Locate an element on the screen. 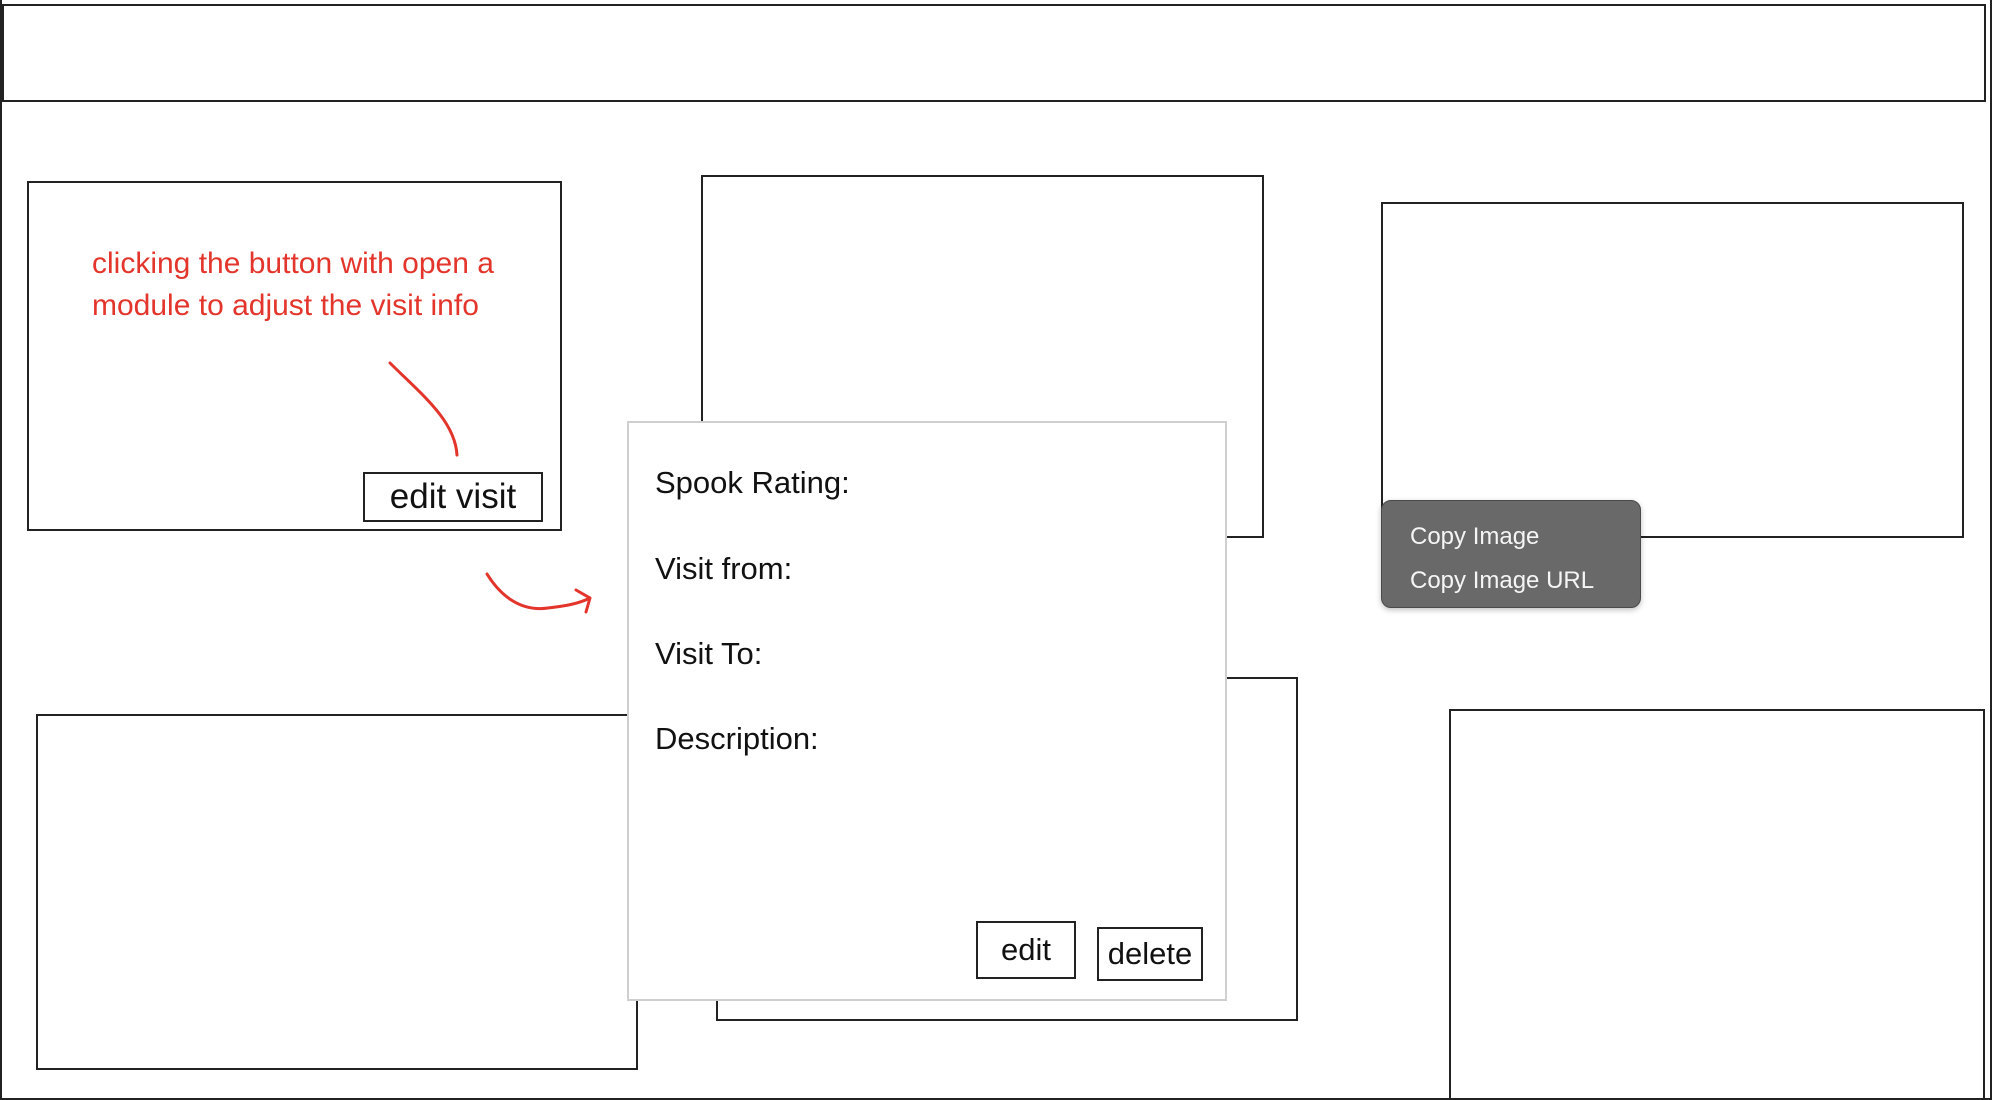  edit-visit-button: edit visit is located at coordinates (453, 497).